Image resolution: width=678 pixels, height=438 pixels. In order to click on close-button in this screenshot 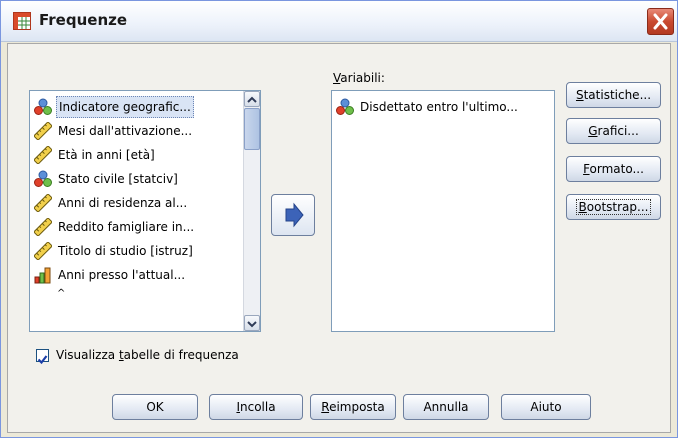, I will do `click(660, 21)`.